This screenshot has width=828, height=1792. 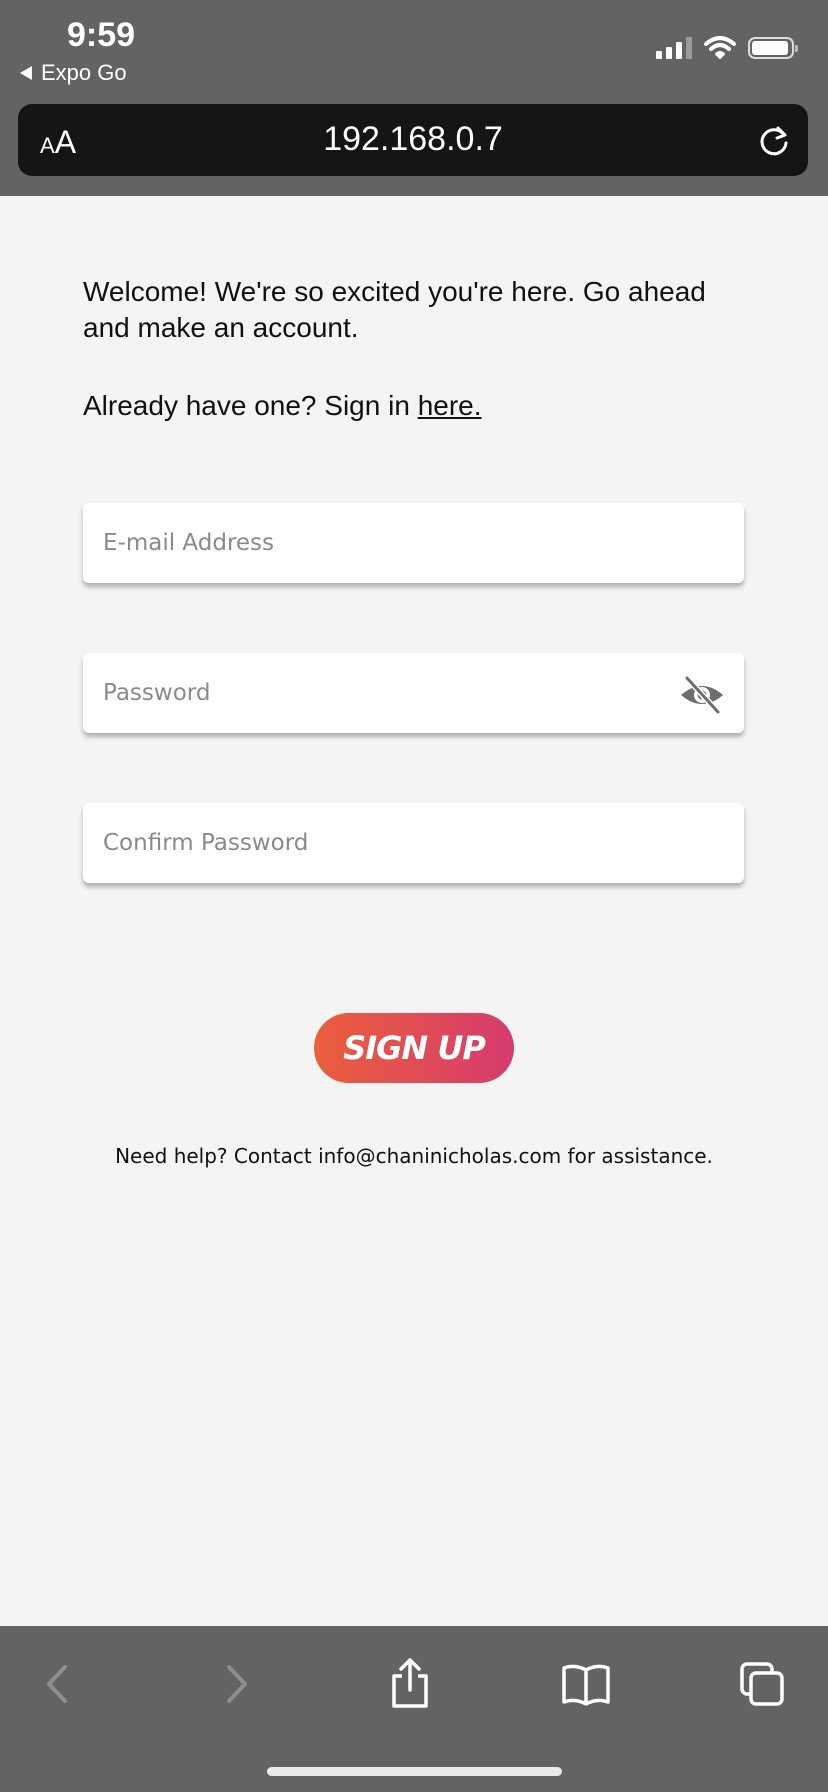 What do you see at coordinates (393, 543) in the screenshot?
I see `email-input` at bounding box center [393, 543].